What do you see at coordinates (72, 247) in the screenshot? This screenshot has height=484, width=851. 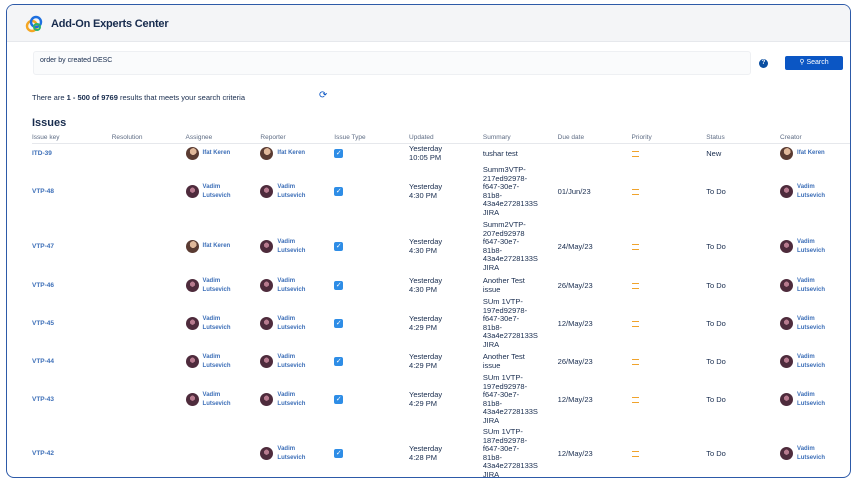 I see `issue-key-link: VTP-47` at bounding box center [72, 247].